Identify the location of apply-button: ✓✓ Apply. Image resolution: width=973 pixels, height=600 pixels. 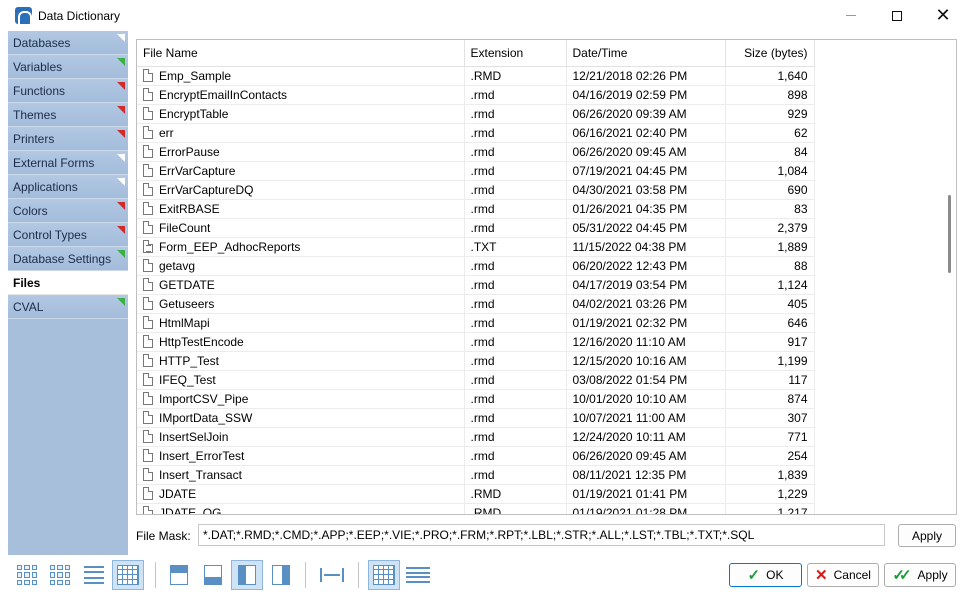
(920, 575).